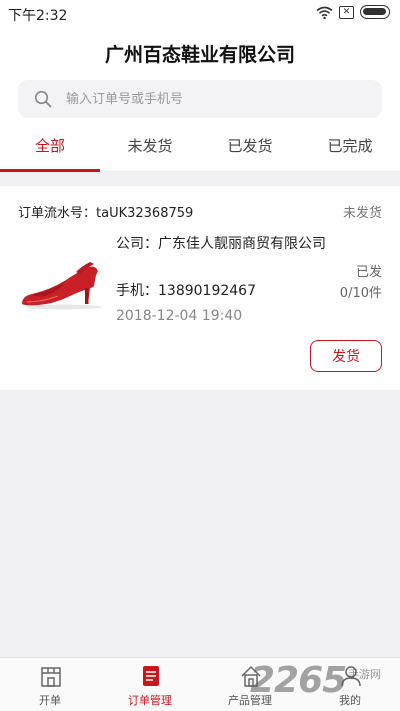 The image size is (400, 711). Describe the element at coordinates (298, 680) in the screenshot. I see `watermark-number: 2265` at that location.